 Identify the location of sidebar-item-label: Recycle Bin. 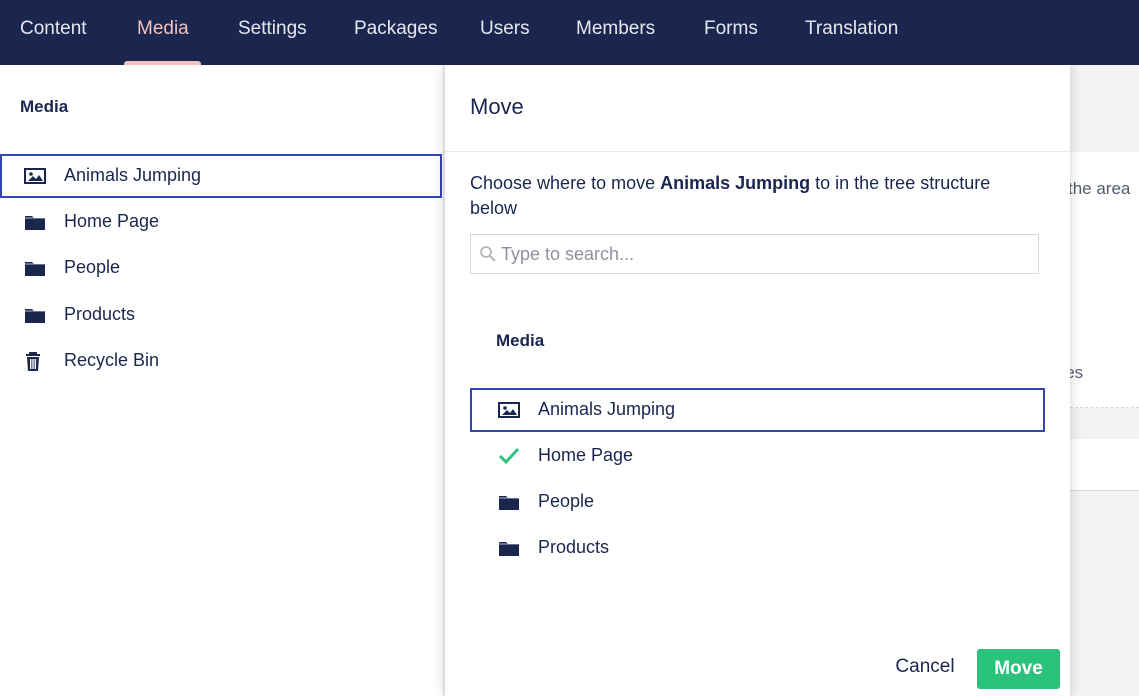
(112, 360).